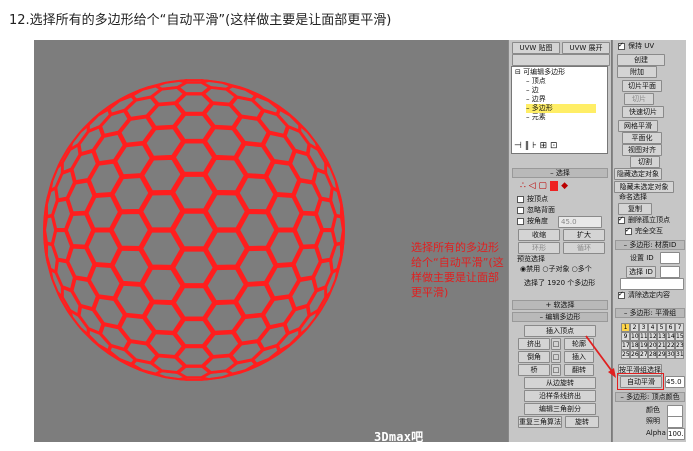 This screenshot has height=451, width=693. What do you see at coordinates (200, 20) in the screenshot?
I see `step-caption: 12.选择所有的多边形给个“自动平滑”(这样做主要是让面部更平滑)` at bounding box center [200, 20].